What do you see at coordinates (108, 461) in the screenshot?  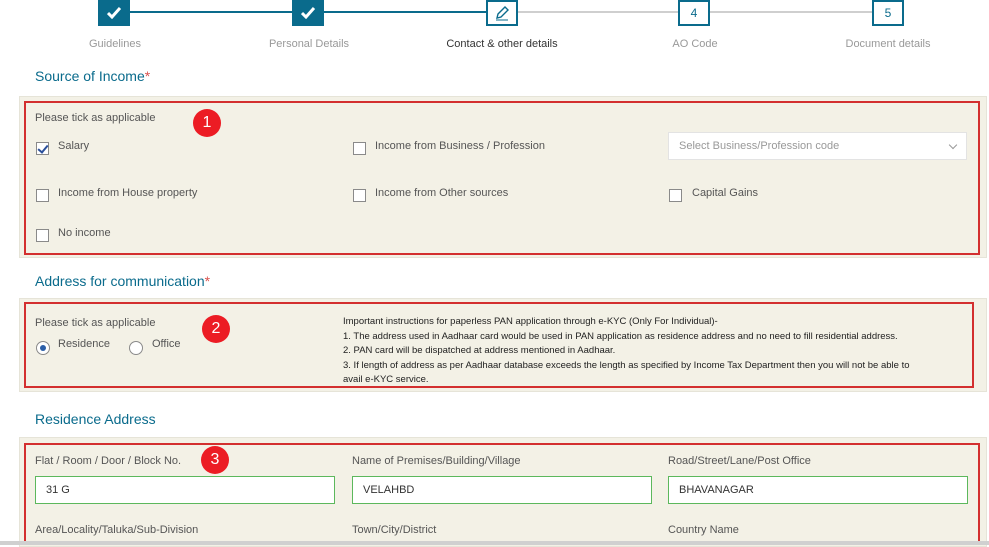 I see `flat-label: Flat / Room / Door / Block No.` at bounding box center [108, 461].